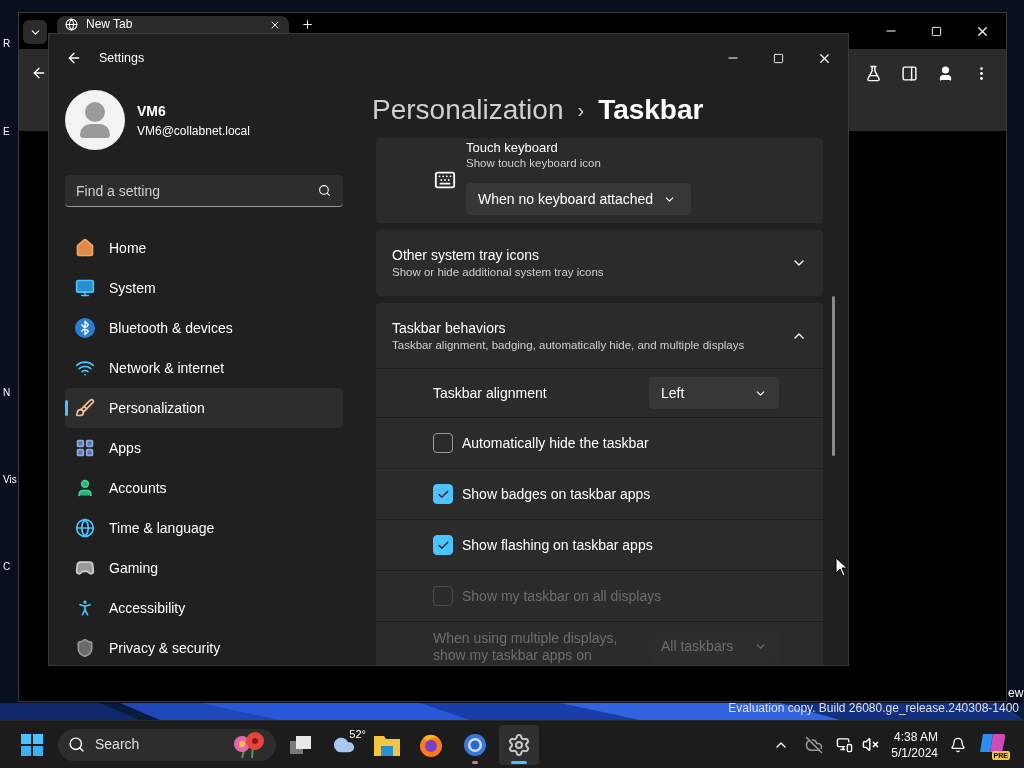  What do you see at coordinates (85, 368) in the screenshot?
I see `wifi-icon` at bounding box center [85, 368].